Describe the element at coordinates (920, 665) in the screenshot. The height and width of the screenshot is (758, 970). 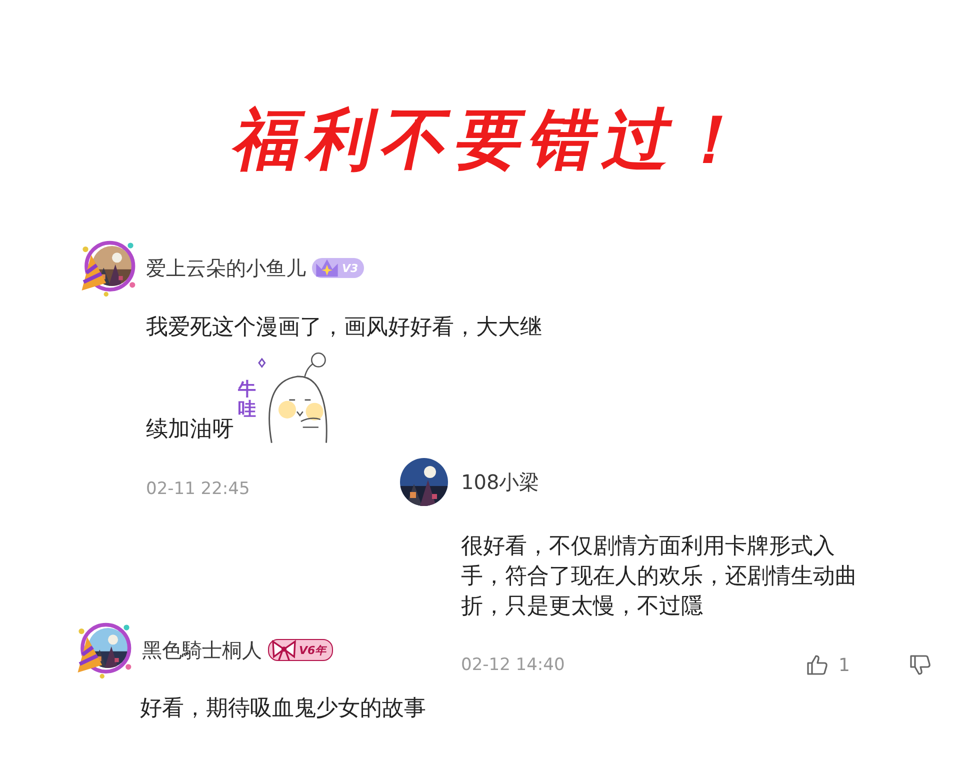
I see `thumbs-down-icon` at that location.